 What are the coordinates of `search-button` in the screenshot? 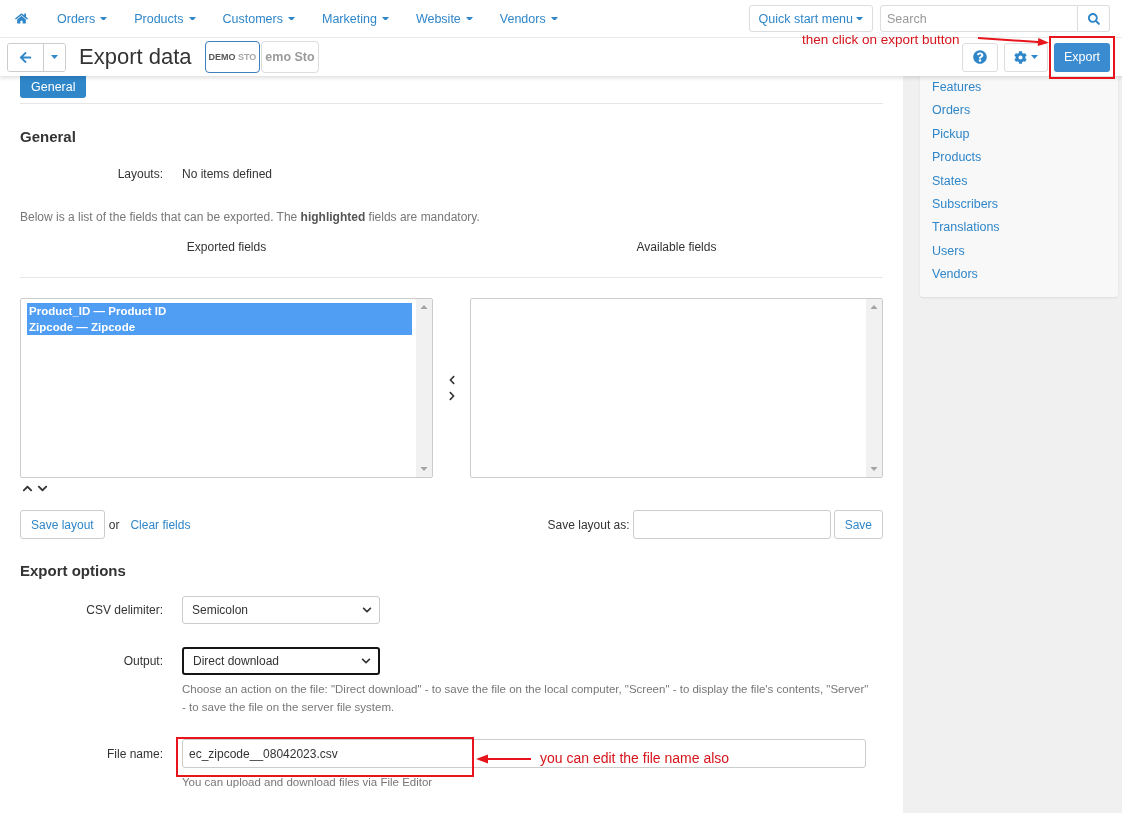 It's located at (1094, 18).